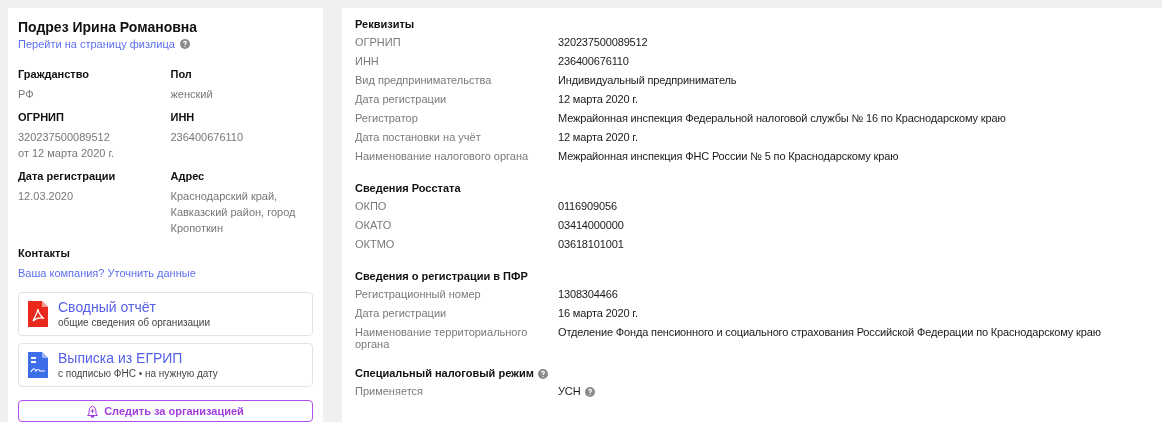  What do you see at coordinates (46, 196) in the screenshot?
I see `field-value: 12.03.2020` at bounding box center [46, 196].